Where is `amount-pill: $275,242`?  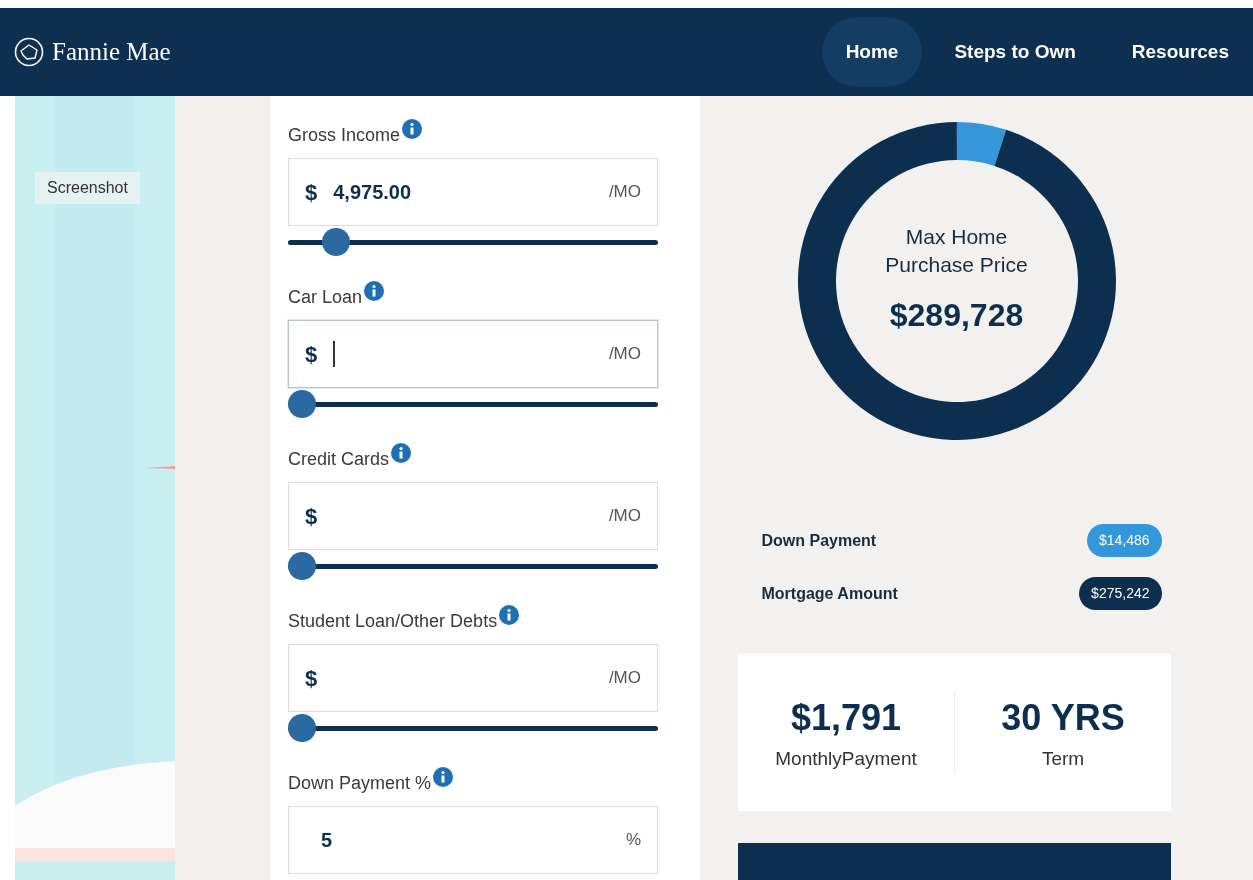 amount-pill: $275,242 is located at coordinates (1120, 594).